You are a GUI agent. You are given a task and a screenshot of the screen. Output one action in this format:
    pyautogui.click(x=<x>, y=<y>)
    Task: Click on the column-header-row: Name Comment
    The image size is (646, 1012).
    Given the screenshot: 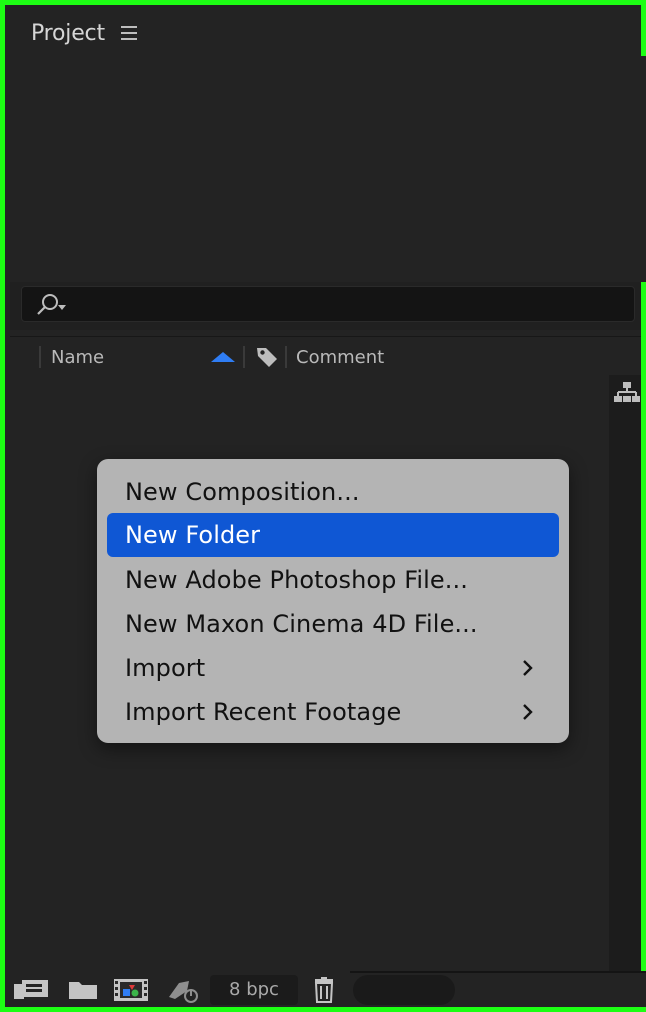 What is the action you would take?
    pyautogui.click(x=325, y=356)
    